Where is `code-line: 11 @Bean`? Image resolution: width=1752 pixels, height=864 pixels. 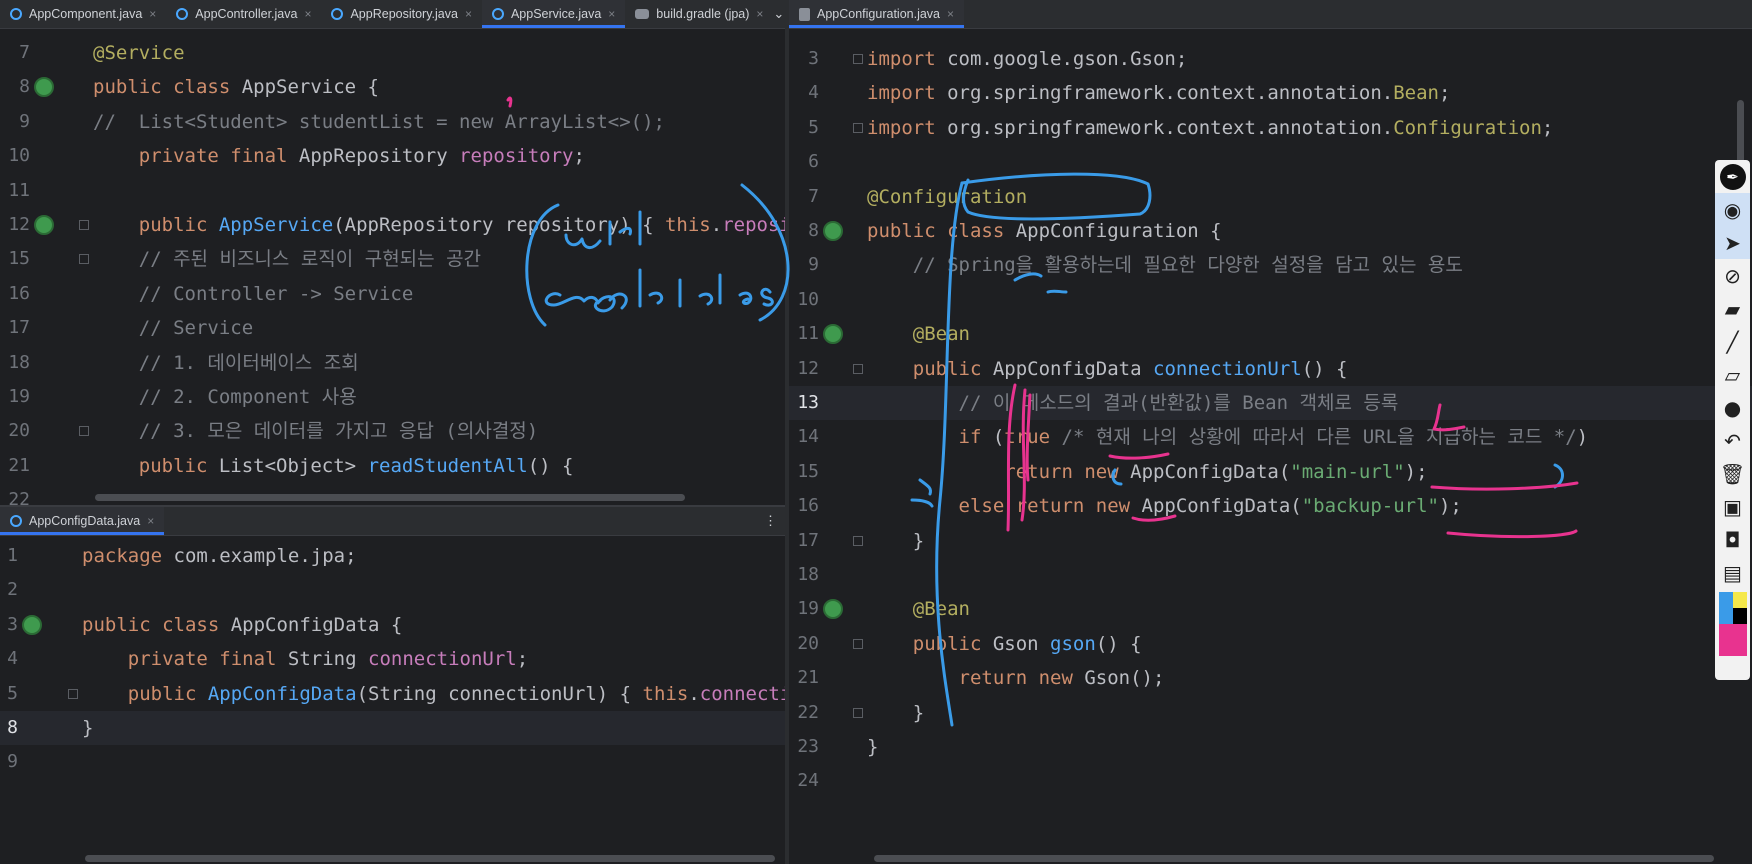 code-line: 11 @Bean is located at coordinates (1270, 334).